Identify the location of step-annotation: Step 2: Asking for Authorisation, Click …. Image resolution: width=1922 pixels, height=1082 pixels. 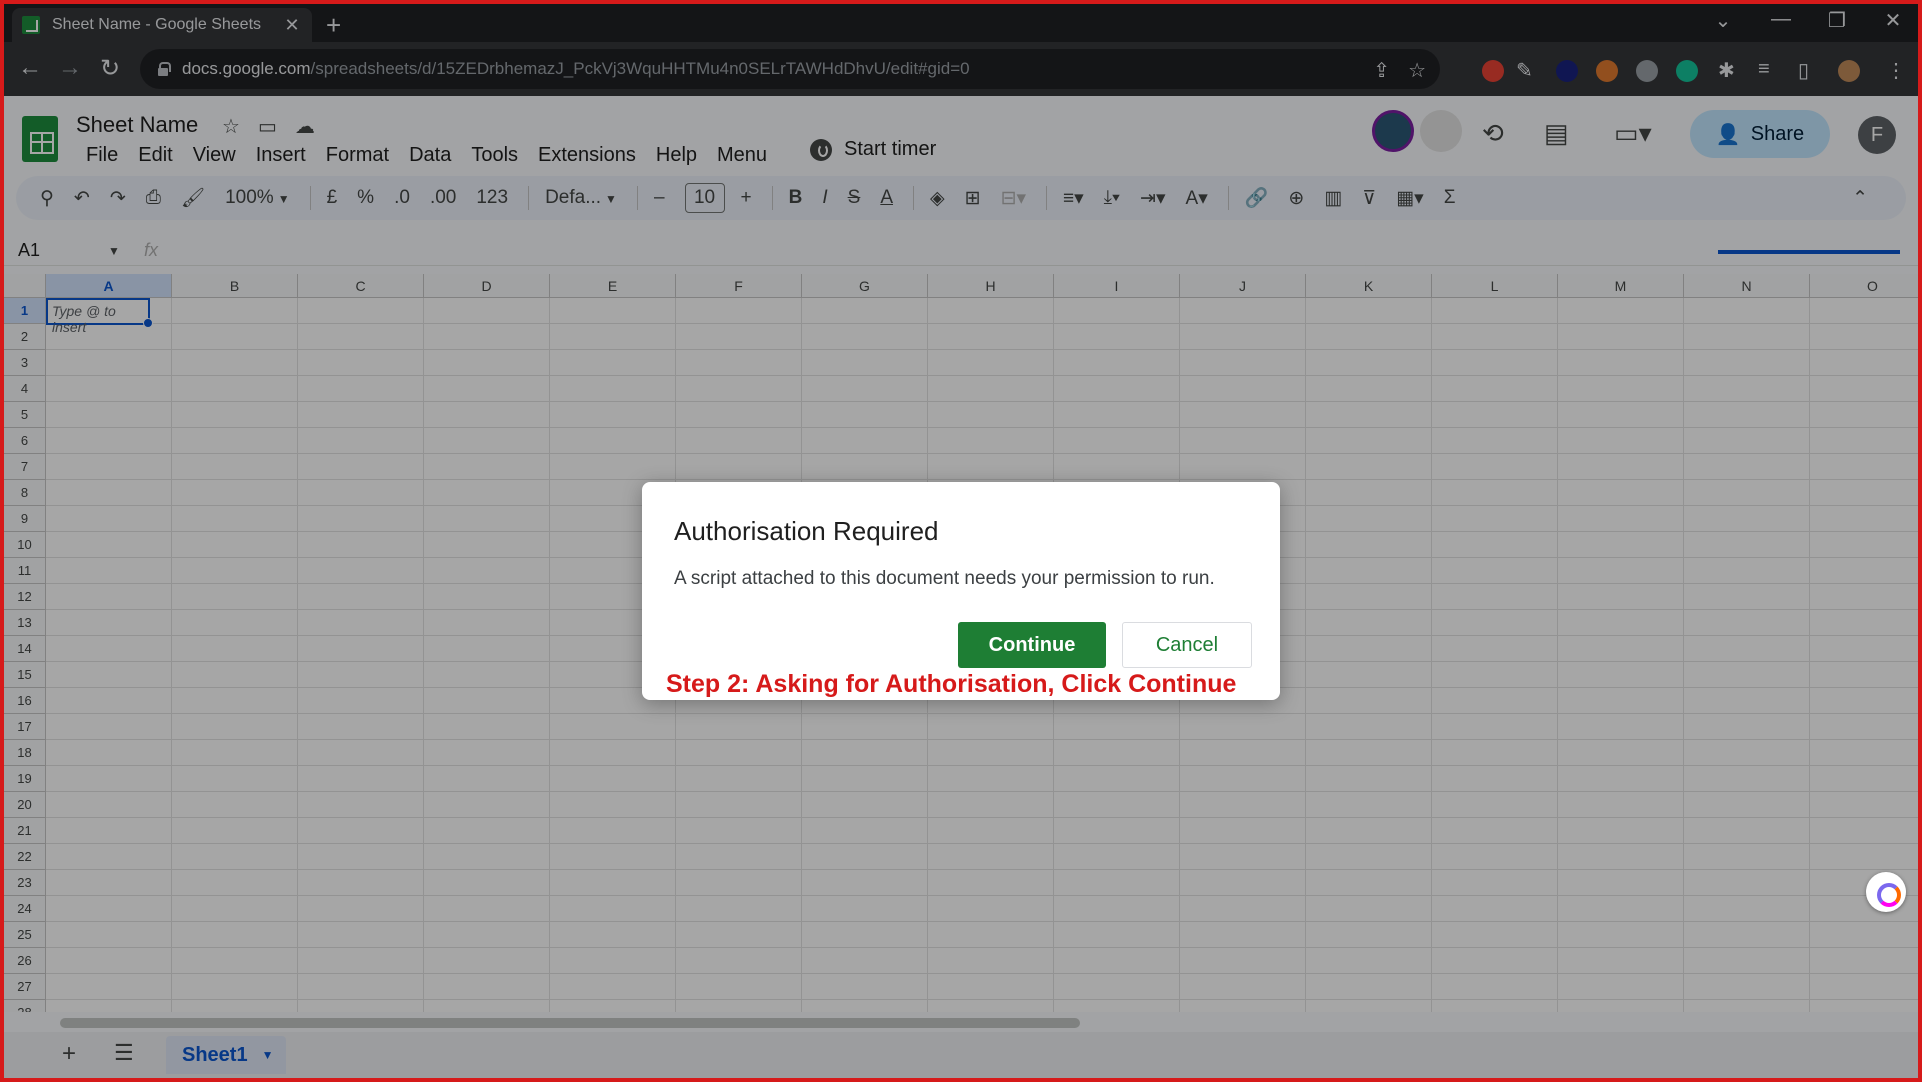
(951, 684).